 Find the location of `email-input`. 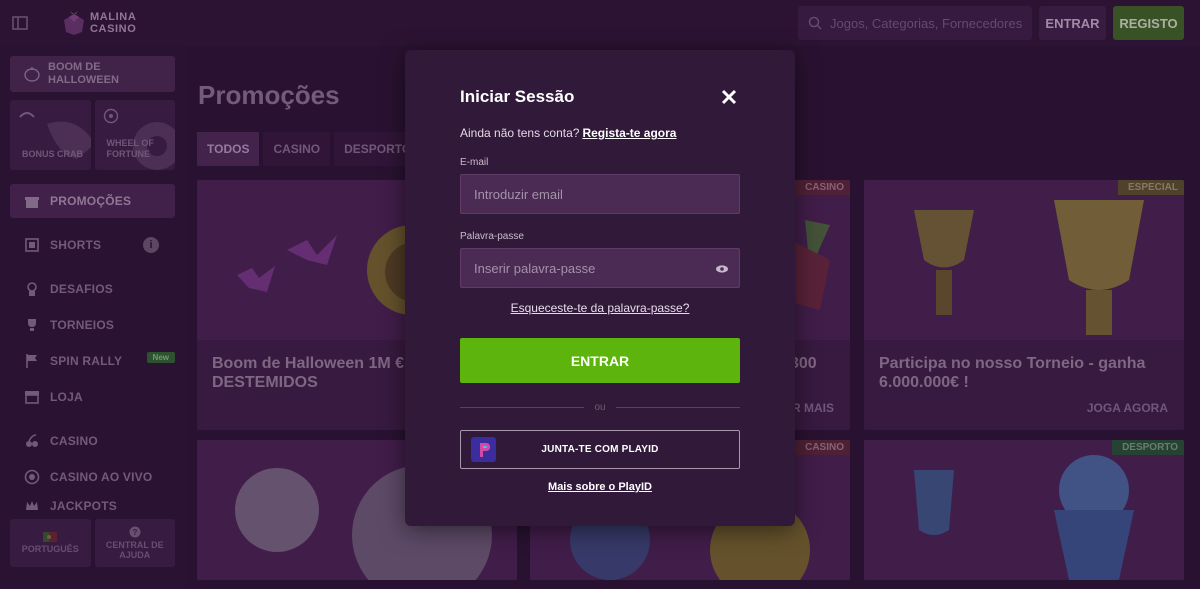

email-input is located at coordinates (589, 194).